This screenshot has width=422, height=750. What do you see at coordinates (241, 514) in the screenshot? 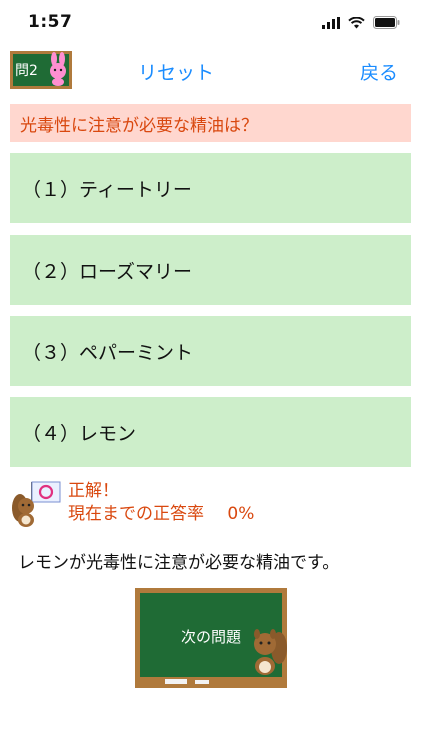
I see `correct-rate-value: 0%` at bounding box center [241, 514].